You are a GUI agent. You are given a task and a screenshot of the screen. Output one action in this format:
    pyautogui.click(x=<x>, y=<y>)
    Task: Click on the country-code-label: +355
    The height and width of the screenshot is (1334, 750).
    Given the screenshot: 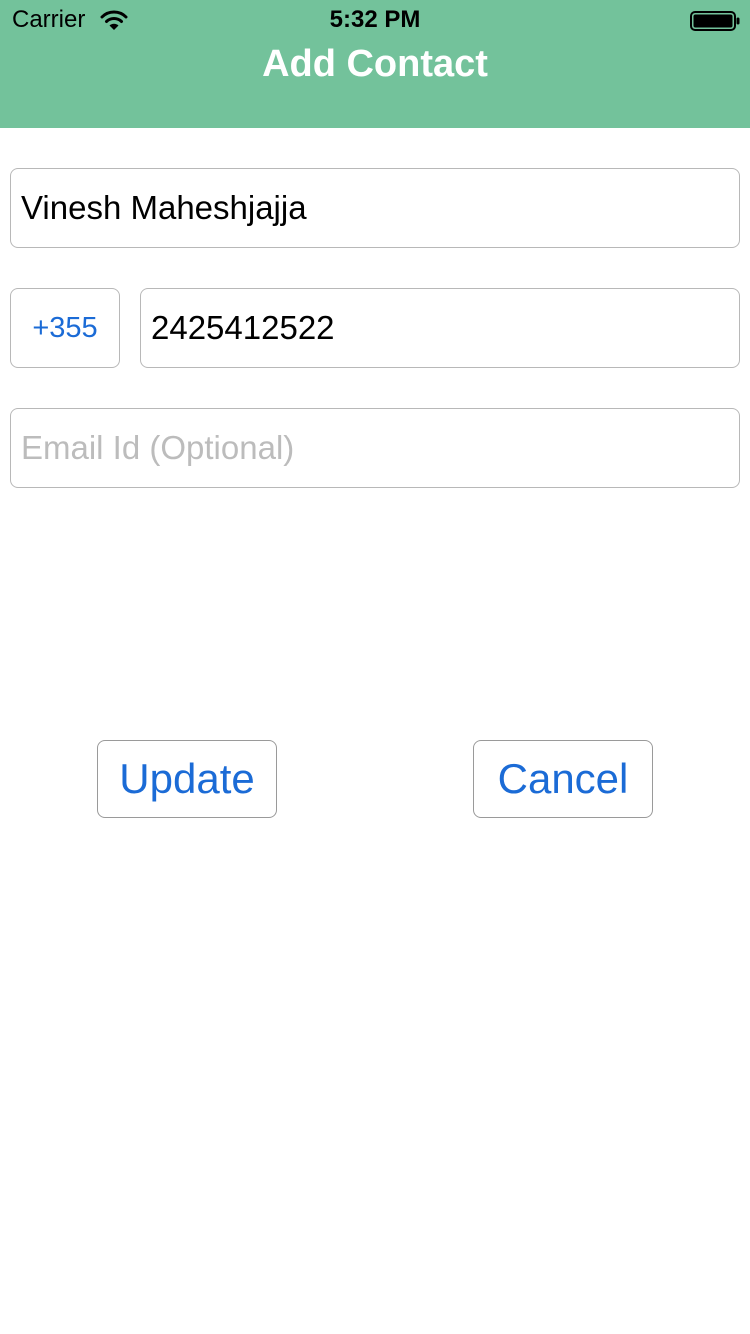 What is the action you would take?
    pyautogui.click(x=65, y=328)
    